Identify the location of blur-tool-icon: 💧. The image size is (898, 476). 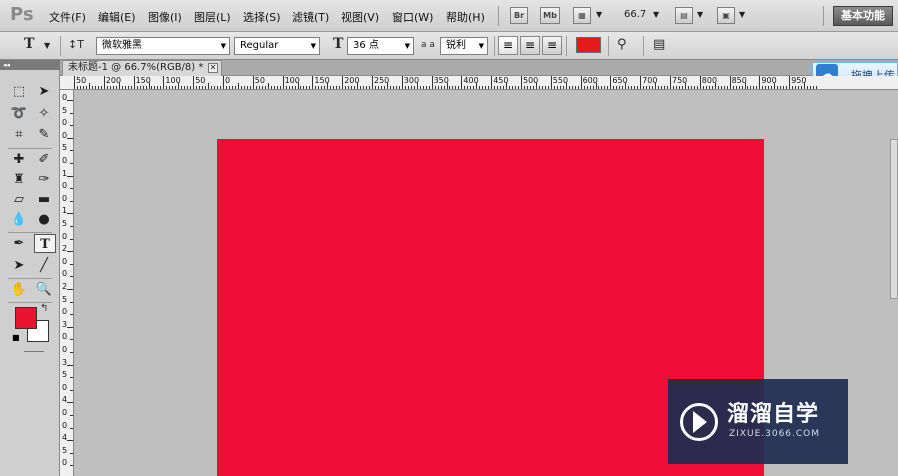
(19, 219).